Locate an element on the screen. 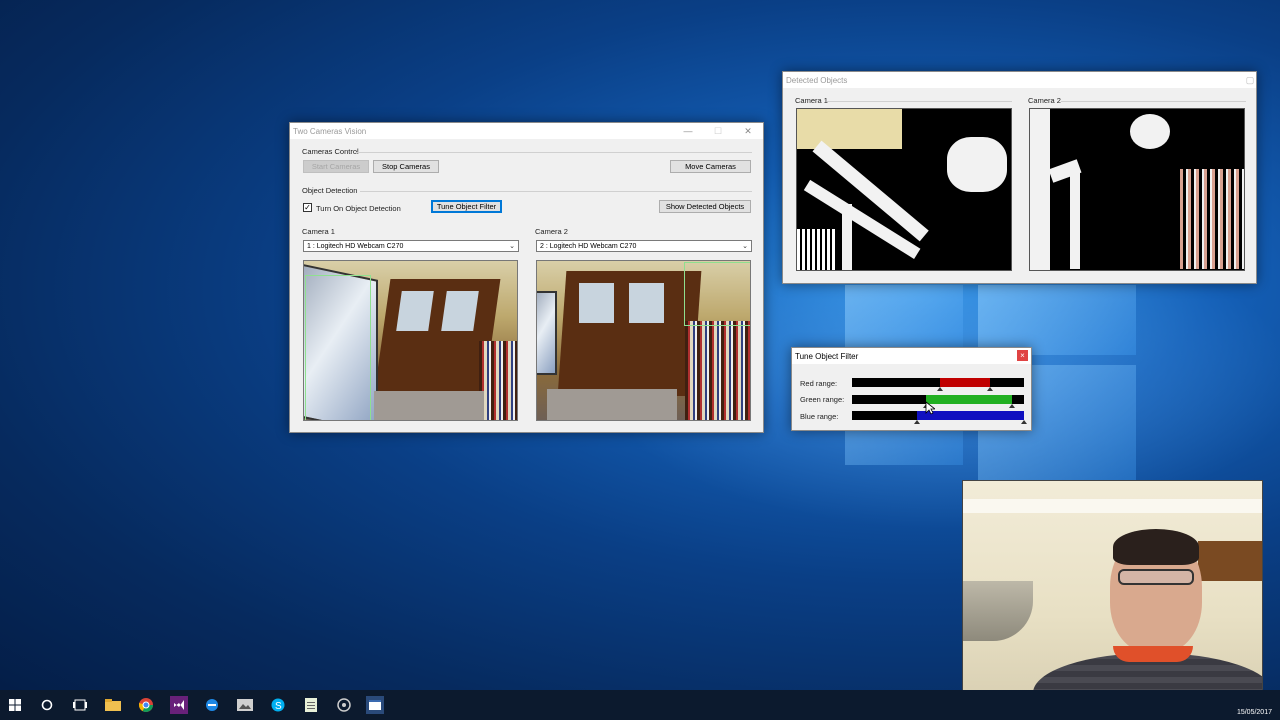 The image size is (1280, 720). skype-icon: S is located at coordinates (278, 705).